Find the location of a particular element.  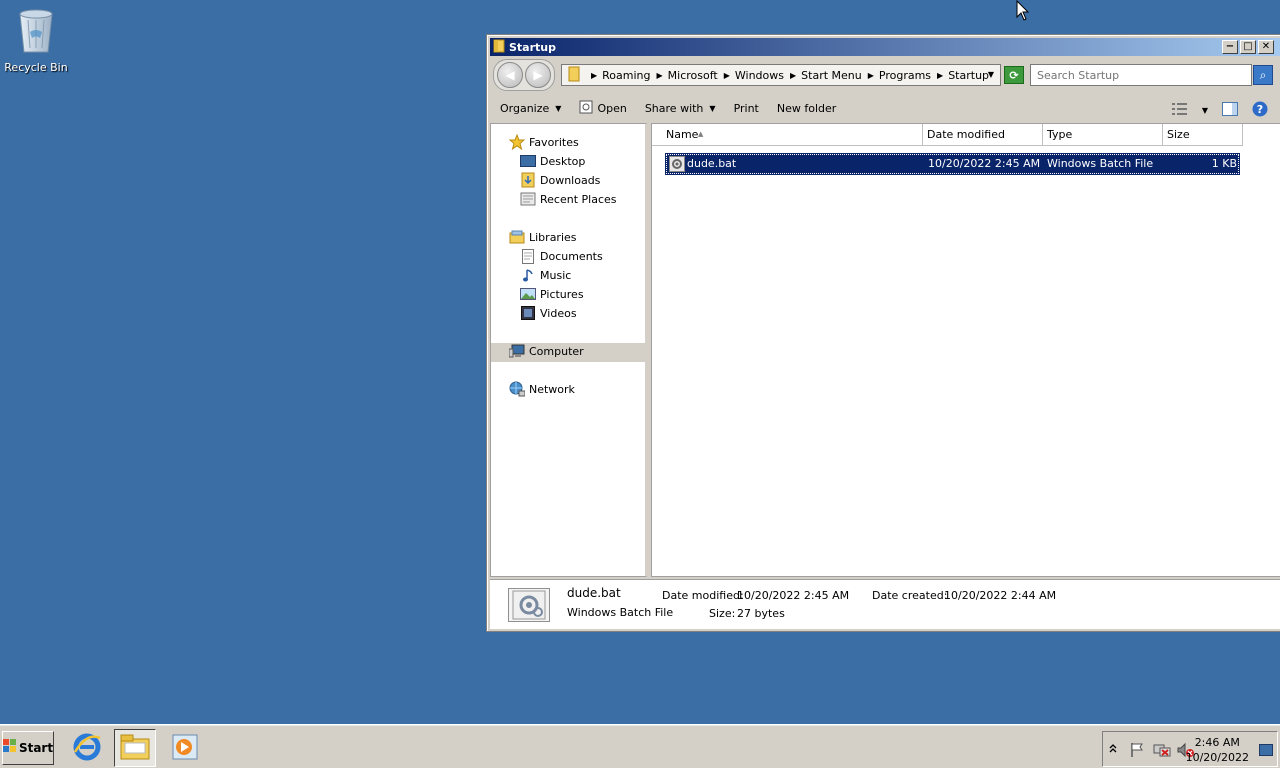

refresh-button: ⟳ is located at coordinates (1014, 75).